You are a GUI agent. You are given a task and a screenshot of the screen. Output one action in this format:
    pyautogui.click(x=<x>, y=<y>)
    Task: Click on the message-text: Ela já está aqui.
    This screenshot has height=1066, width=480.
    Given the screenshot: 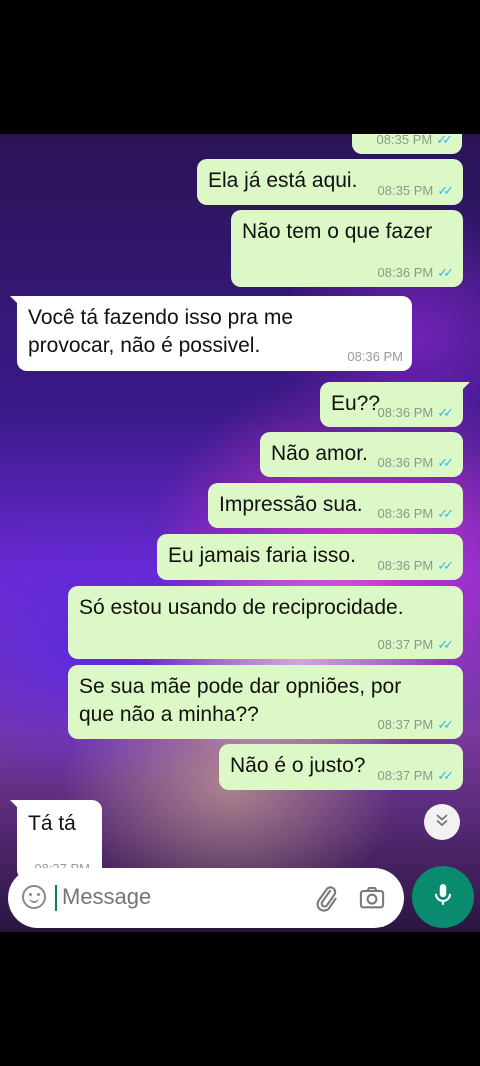 What is the action you would take?
    pyautogui.click(x=283, y=180)
    